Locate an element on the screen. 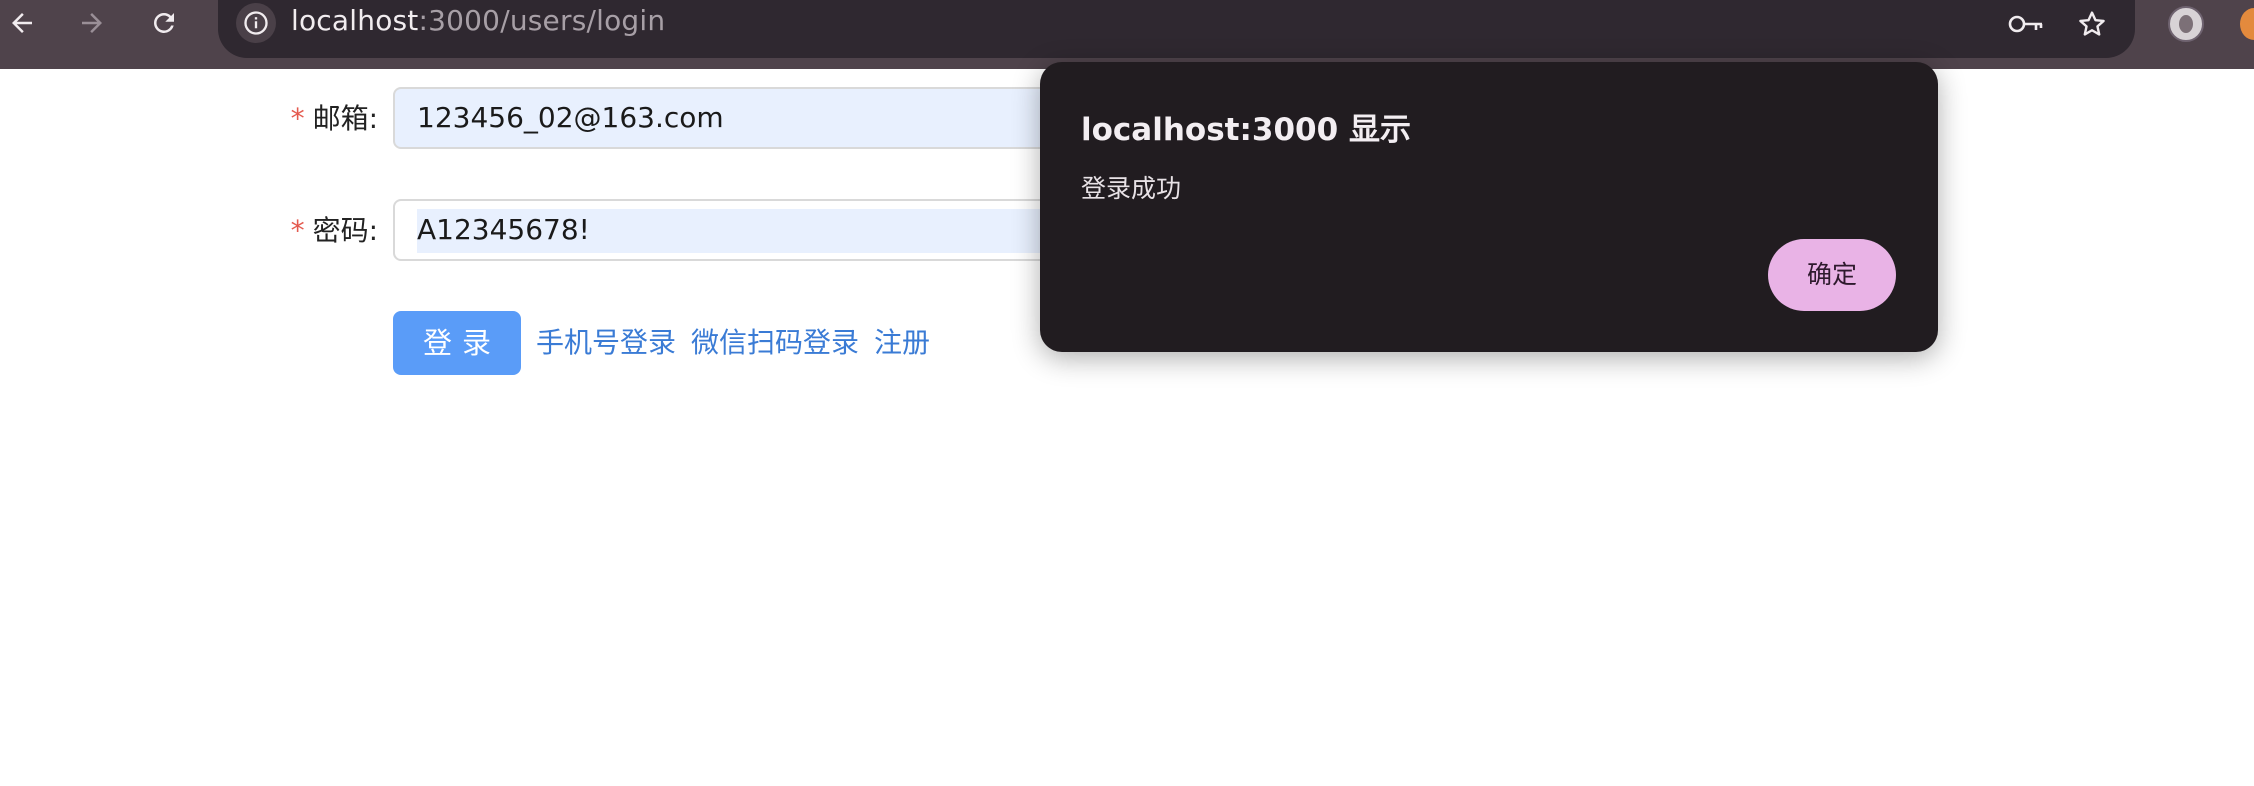 This screenshot has width=2254, height=786. back-icon is located at coordinates (26, 23).